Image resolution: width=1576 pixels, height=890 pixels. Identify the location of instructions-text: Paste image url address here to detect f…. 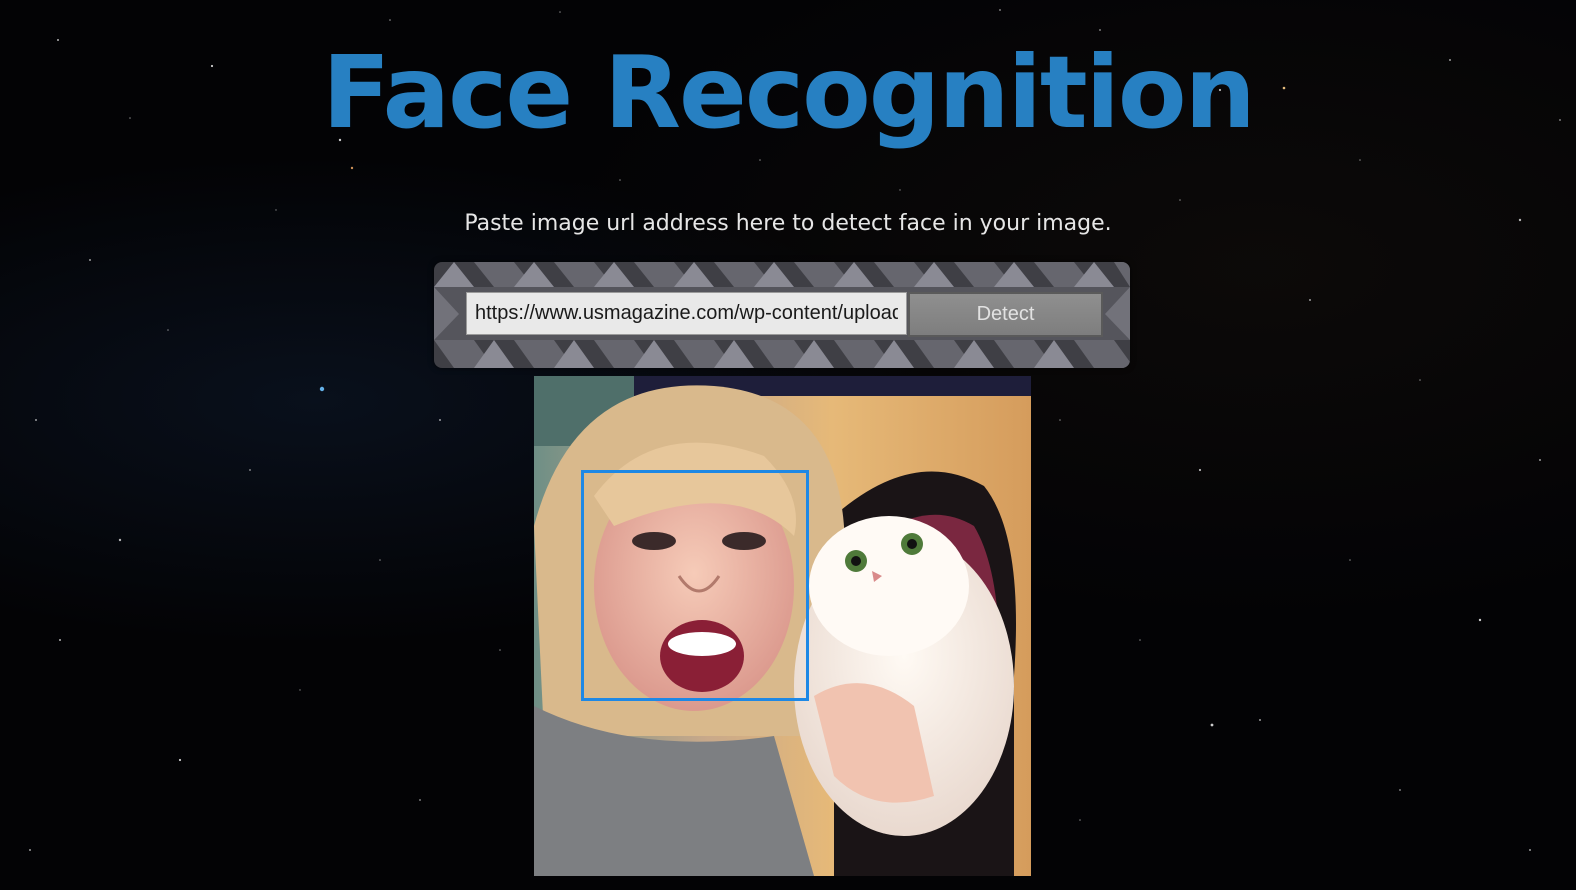
(788, 223).